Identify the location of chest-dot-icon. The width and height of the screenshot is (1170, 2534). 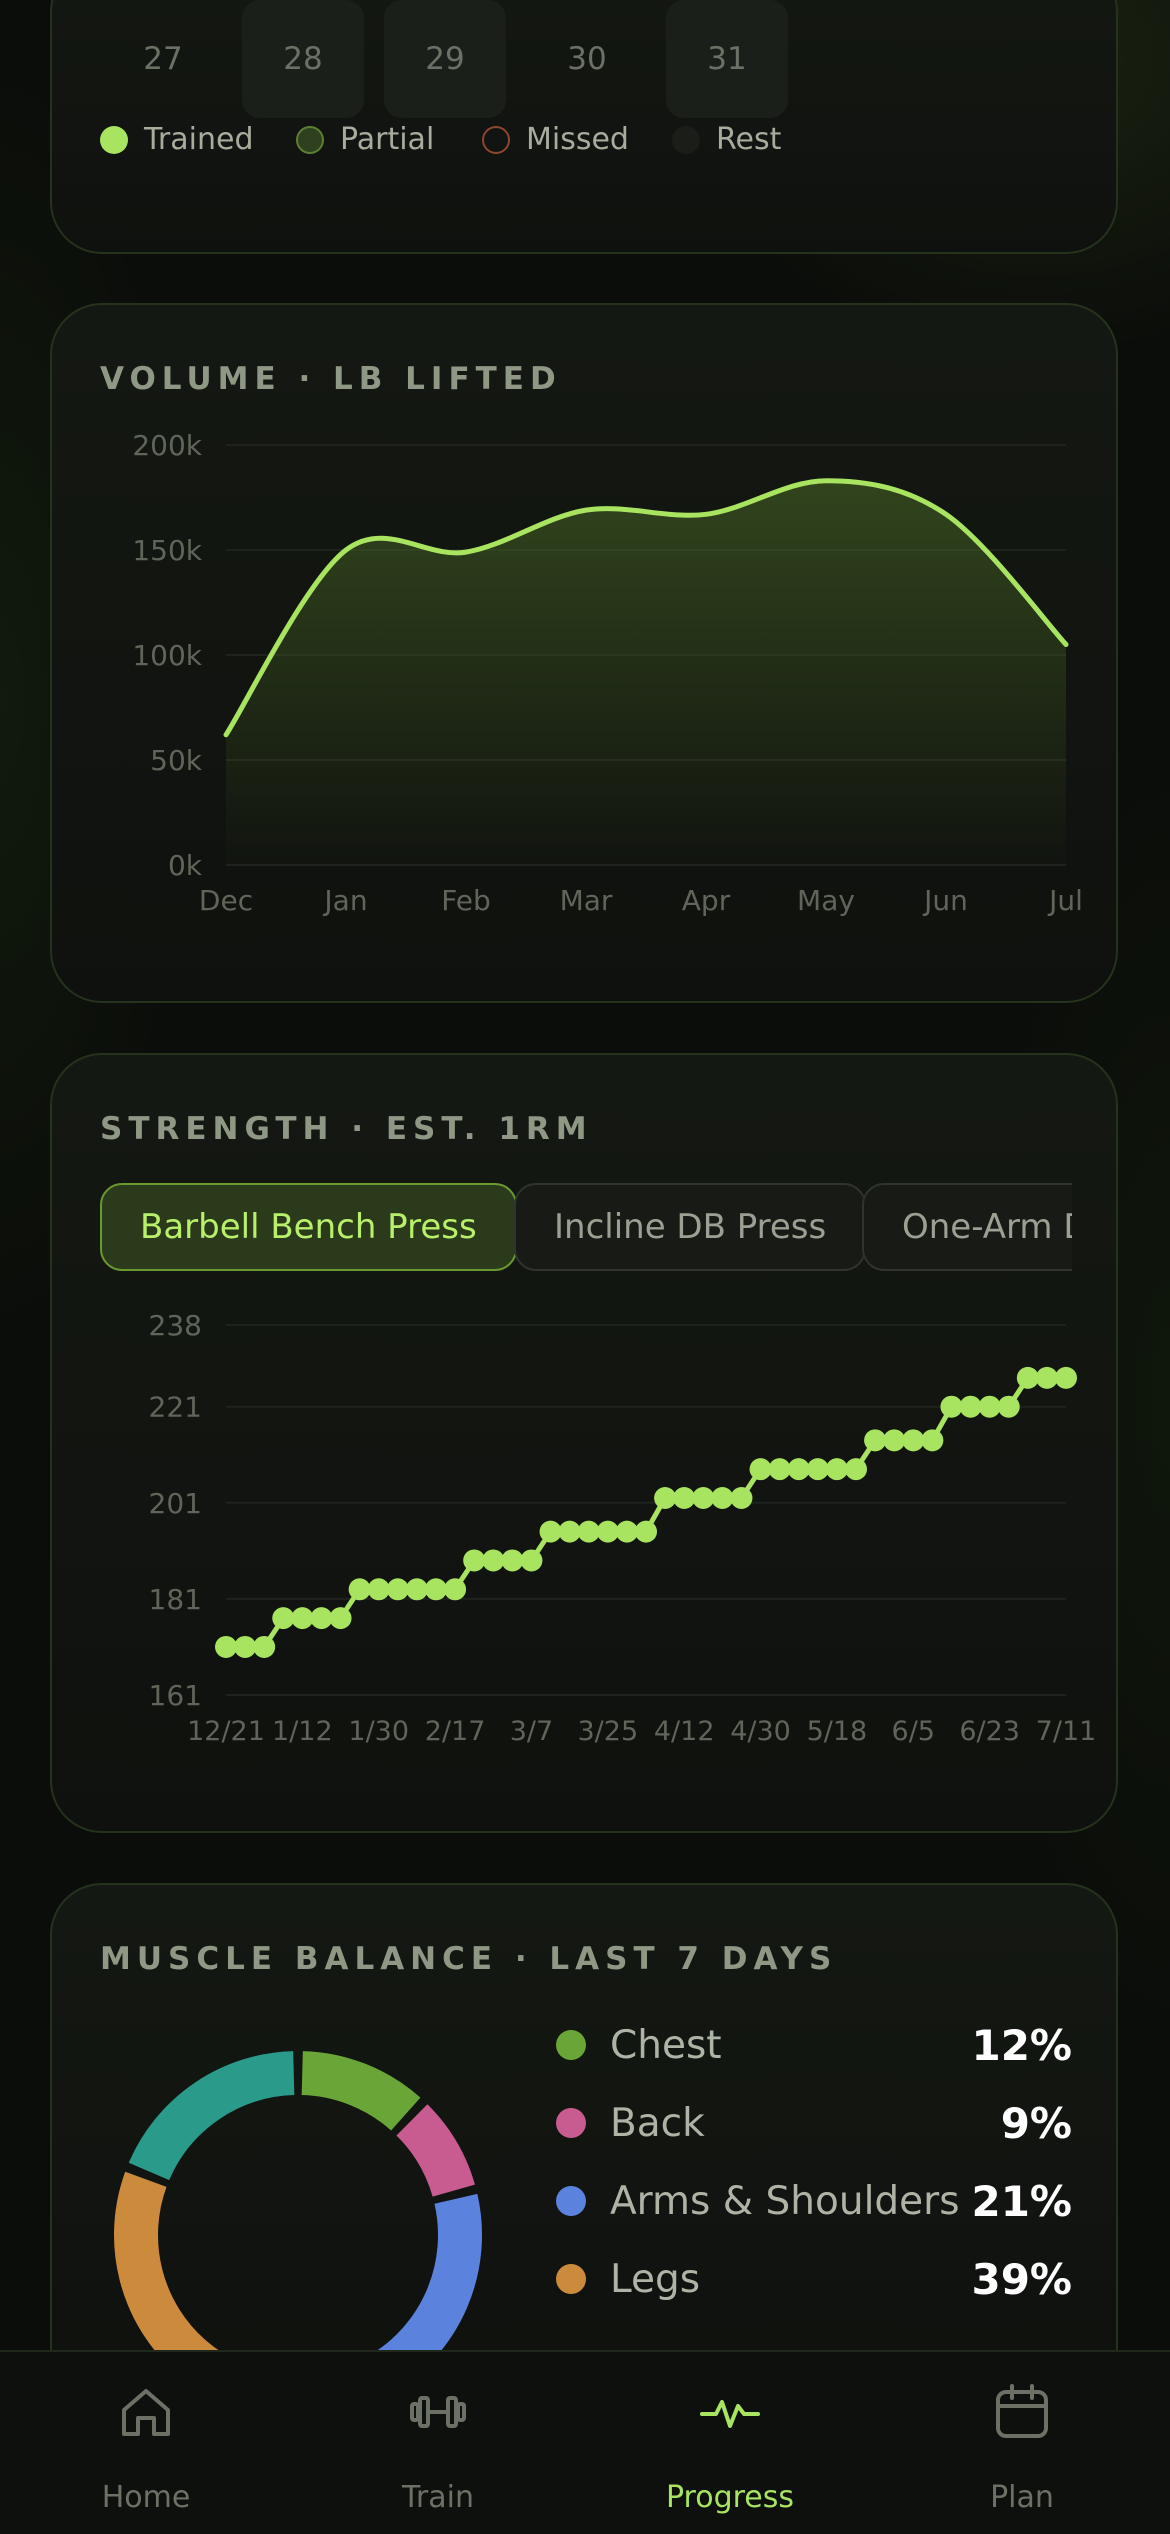
(571, 2045).